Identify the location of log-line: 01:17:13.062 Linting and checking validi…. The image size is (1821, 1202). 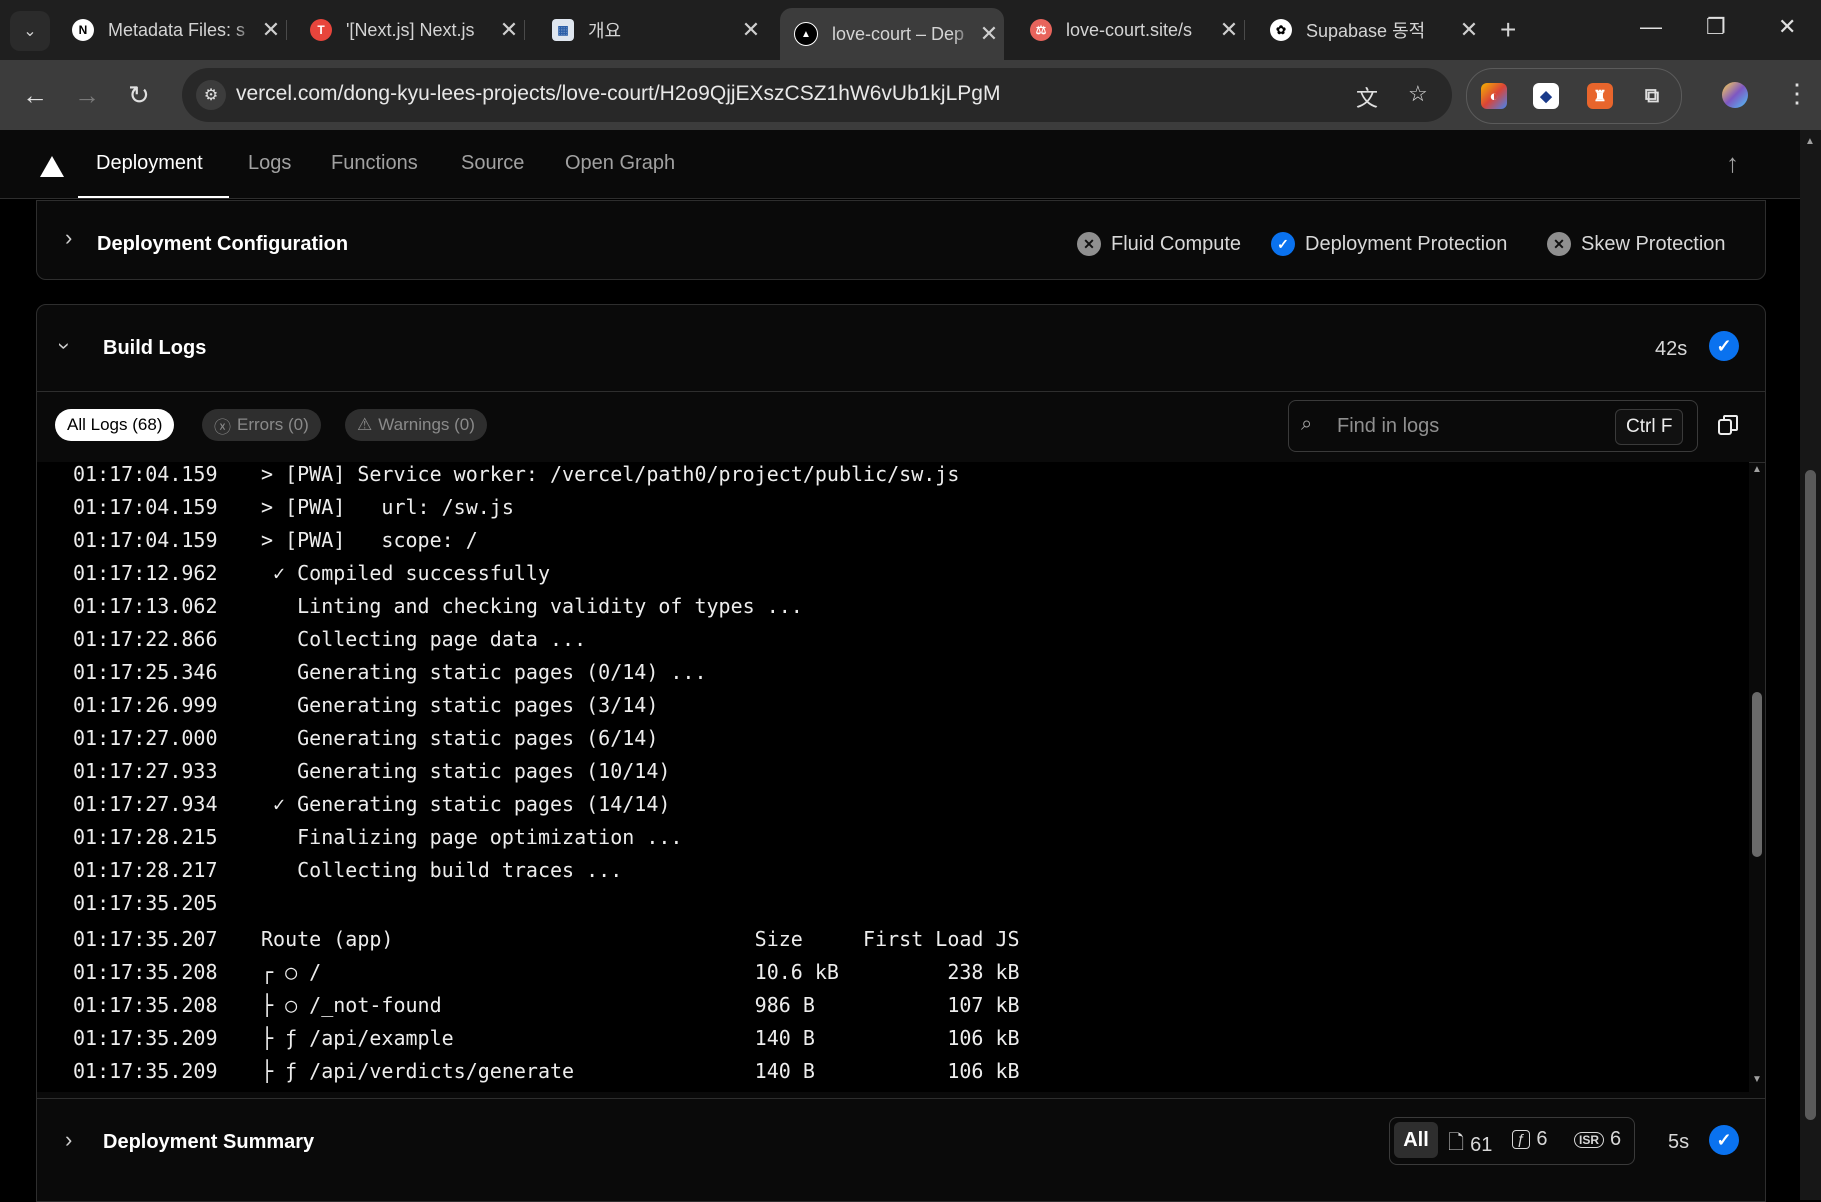
(438, 610).